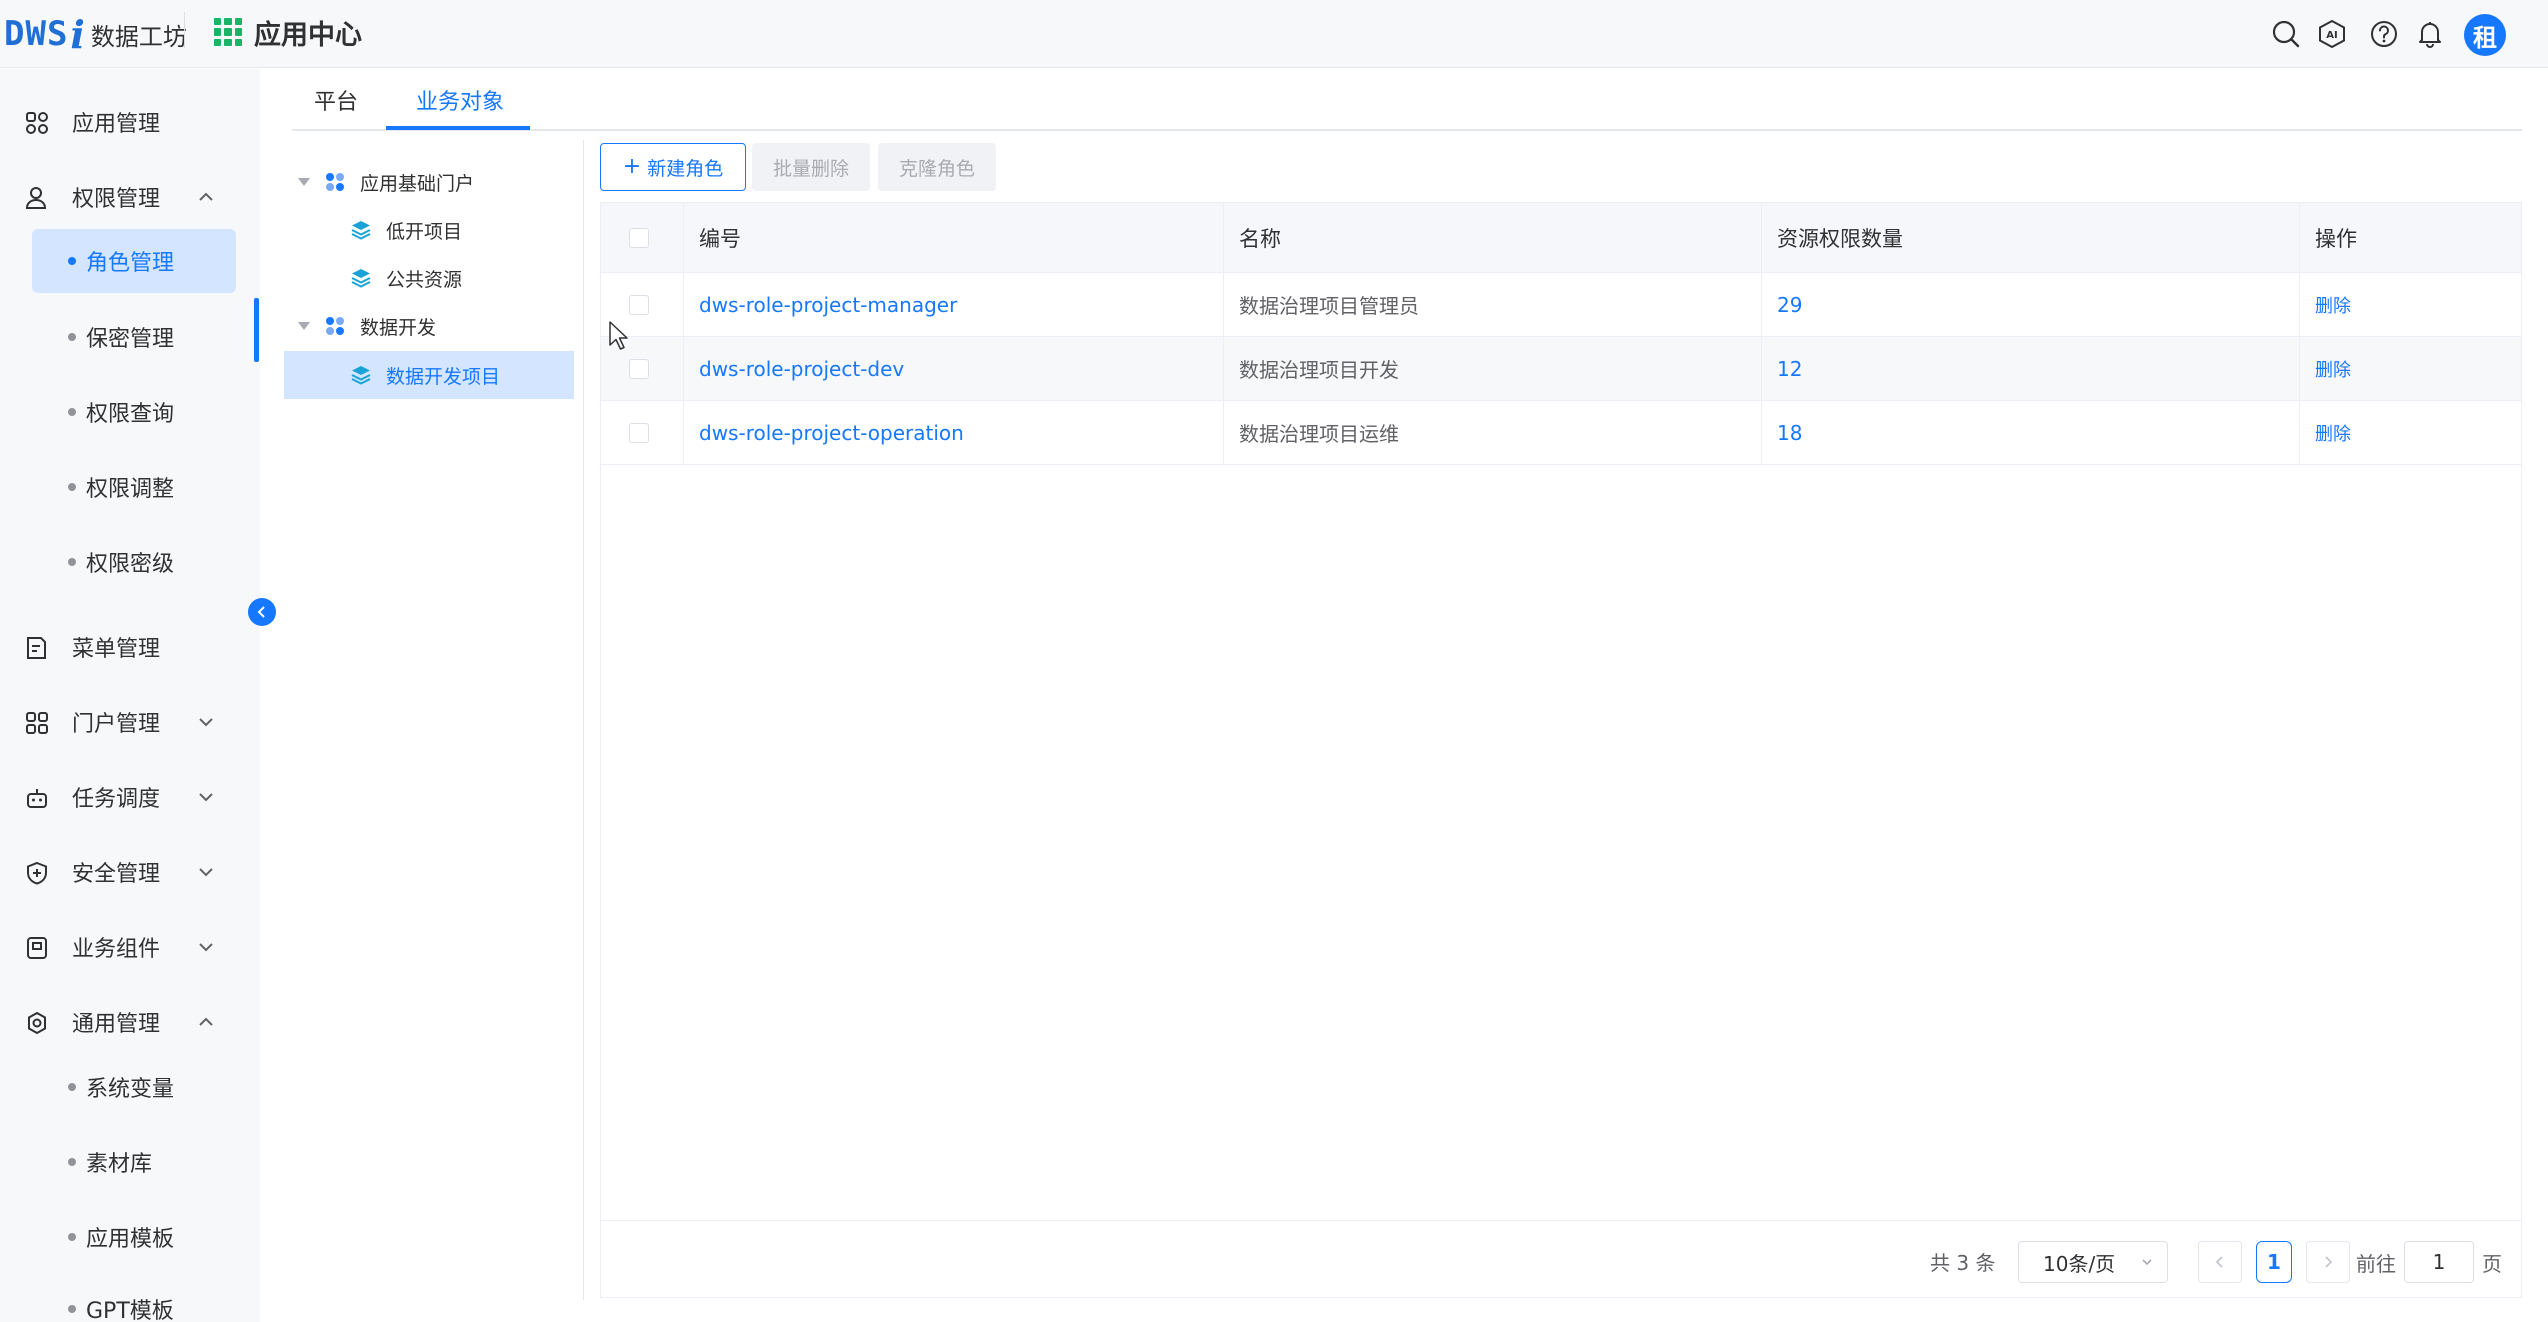  What do you see at coordinates (130, 947) in the screenshot?
I see `sidebar-item-biz-component: 业务组件` at bounding box center [130, 947].